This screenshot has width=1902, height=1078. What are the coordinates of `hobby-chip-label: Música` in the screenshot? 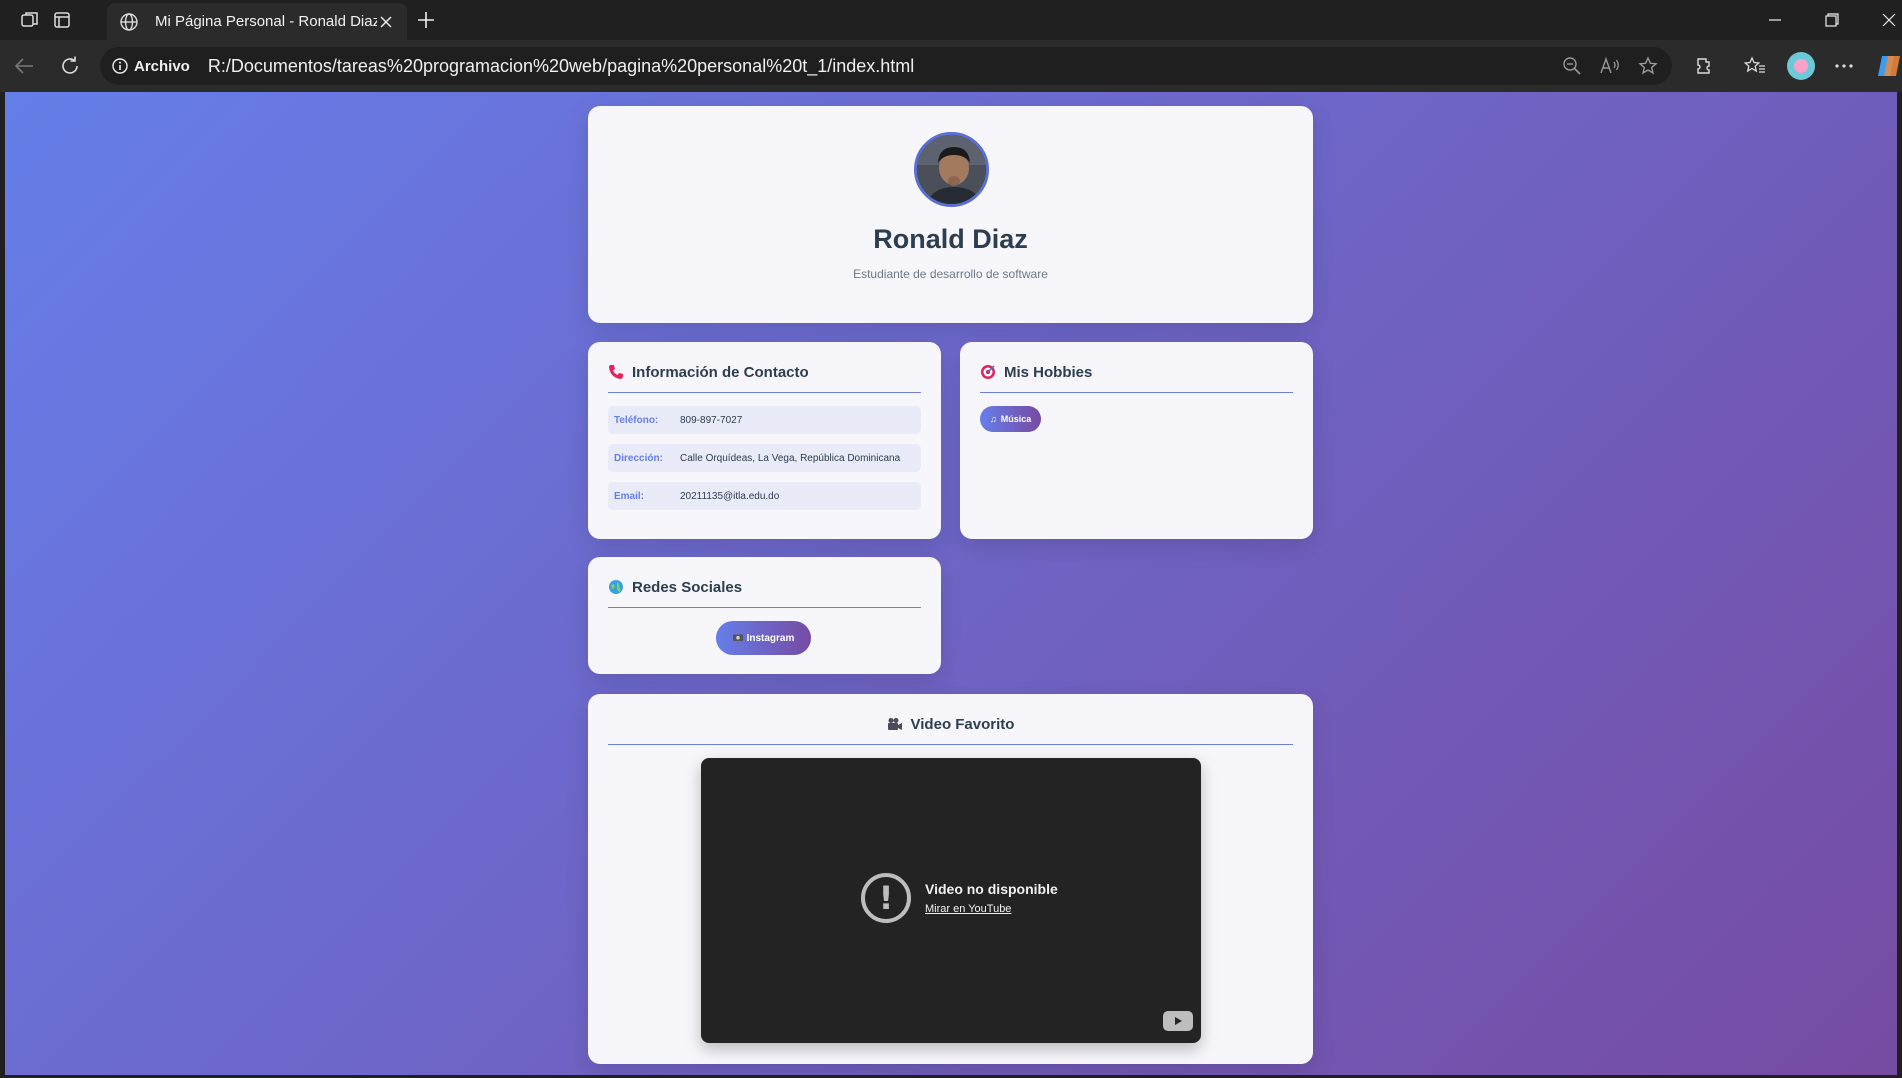 It's located at (1016, 419).